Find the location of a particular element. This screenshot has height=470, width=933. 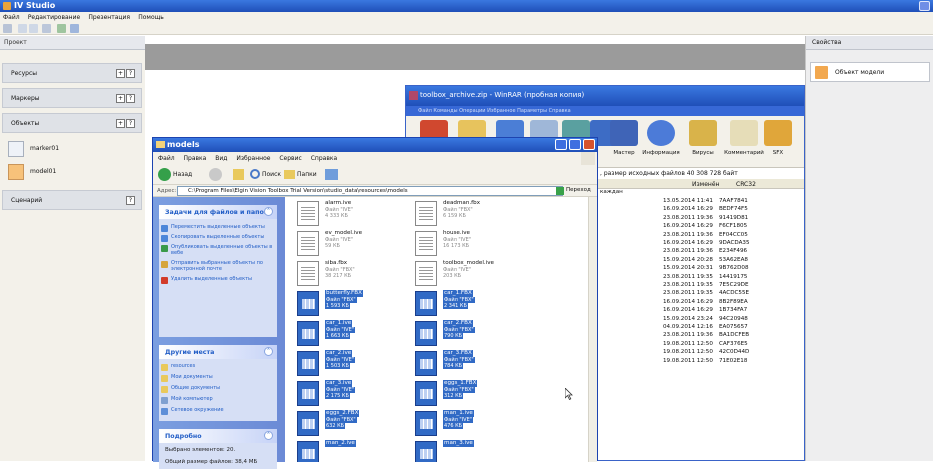

file-item: eggs_2.FBX Файл "FBX" 632 КБ is located at coordinates (362, 424).